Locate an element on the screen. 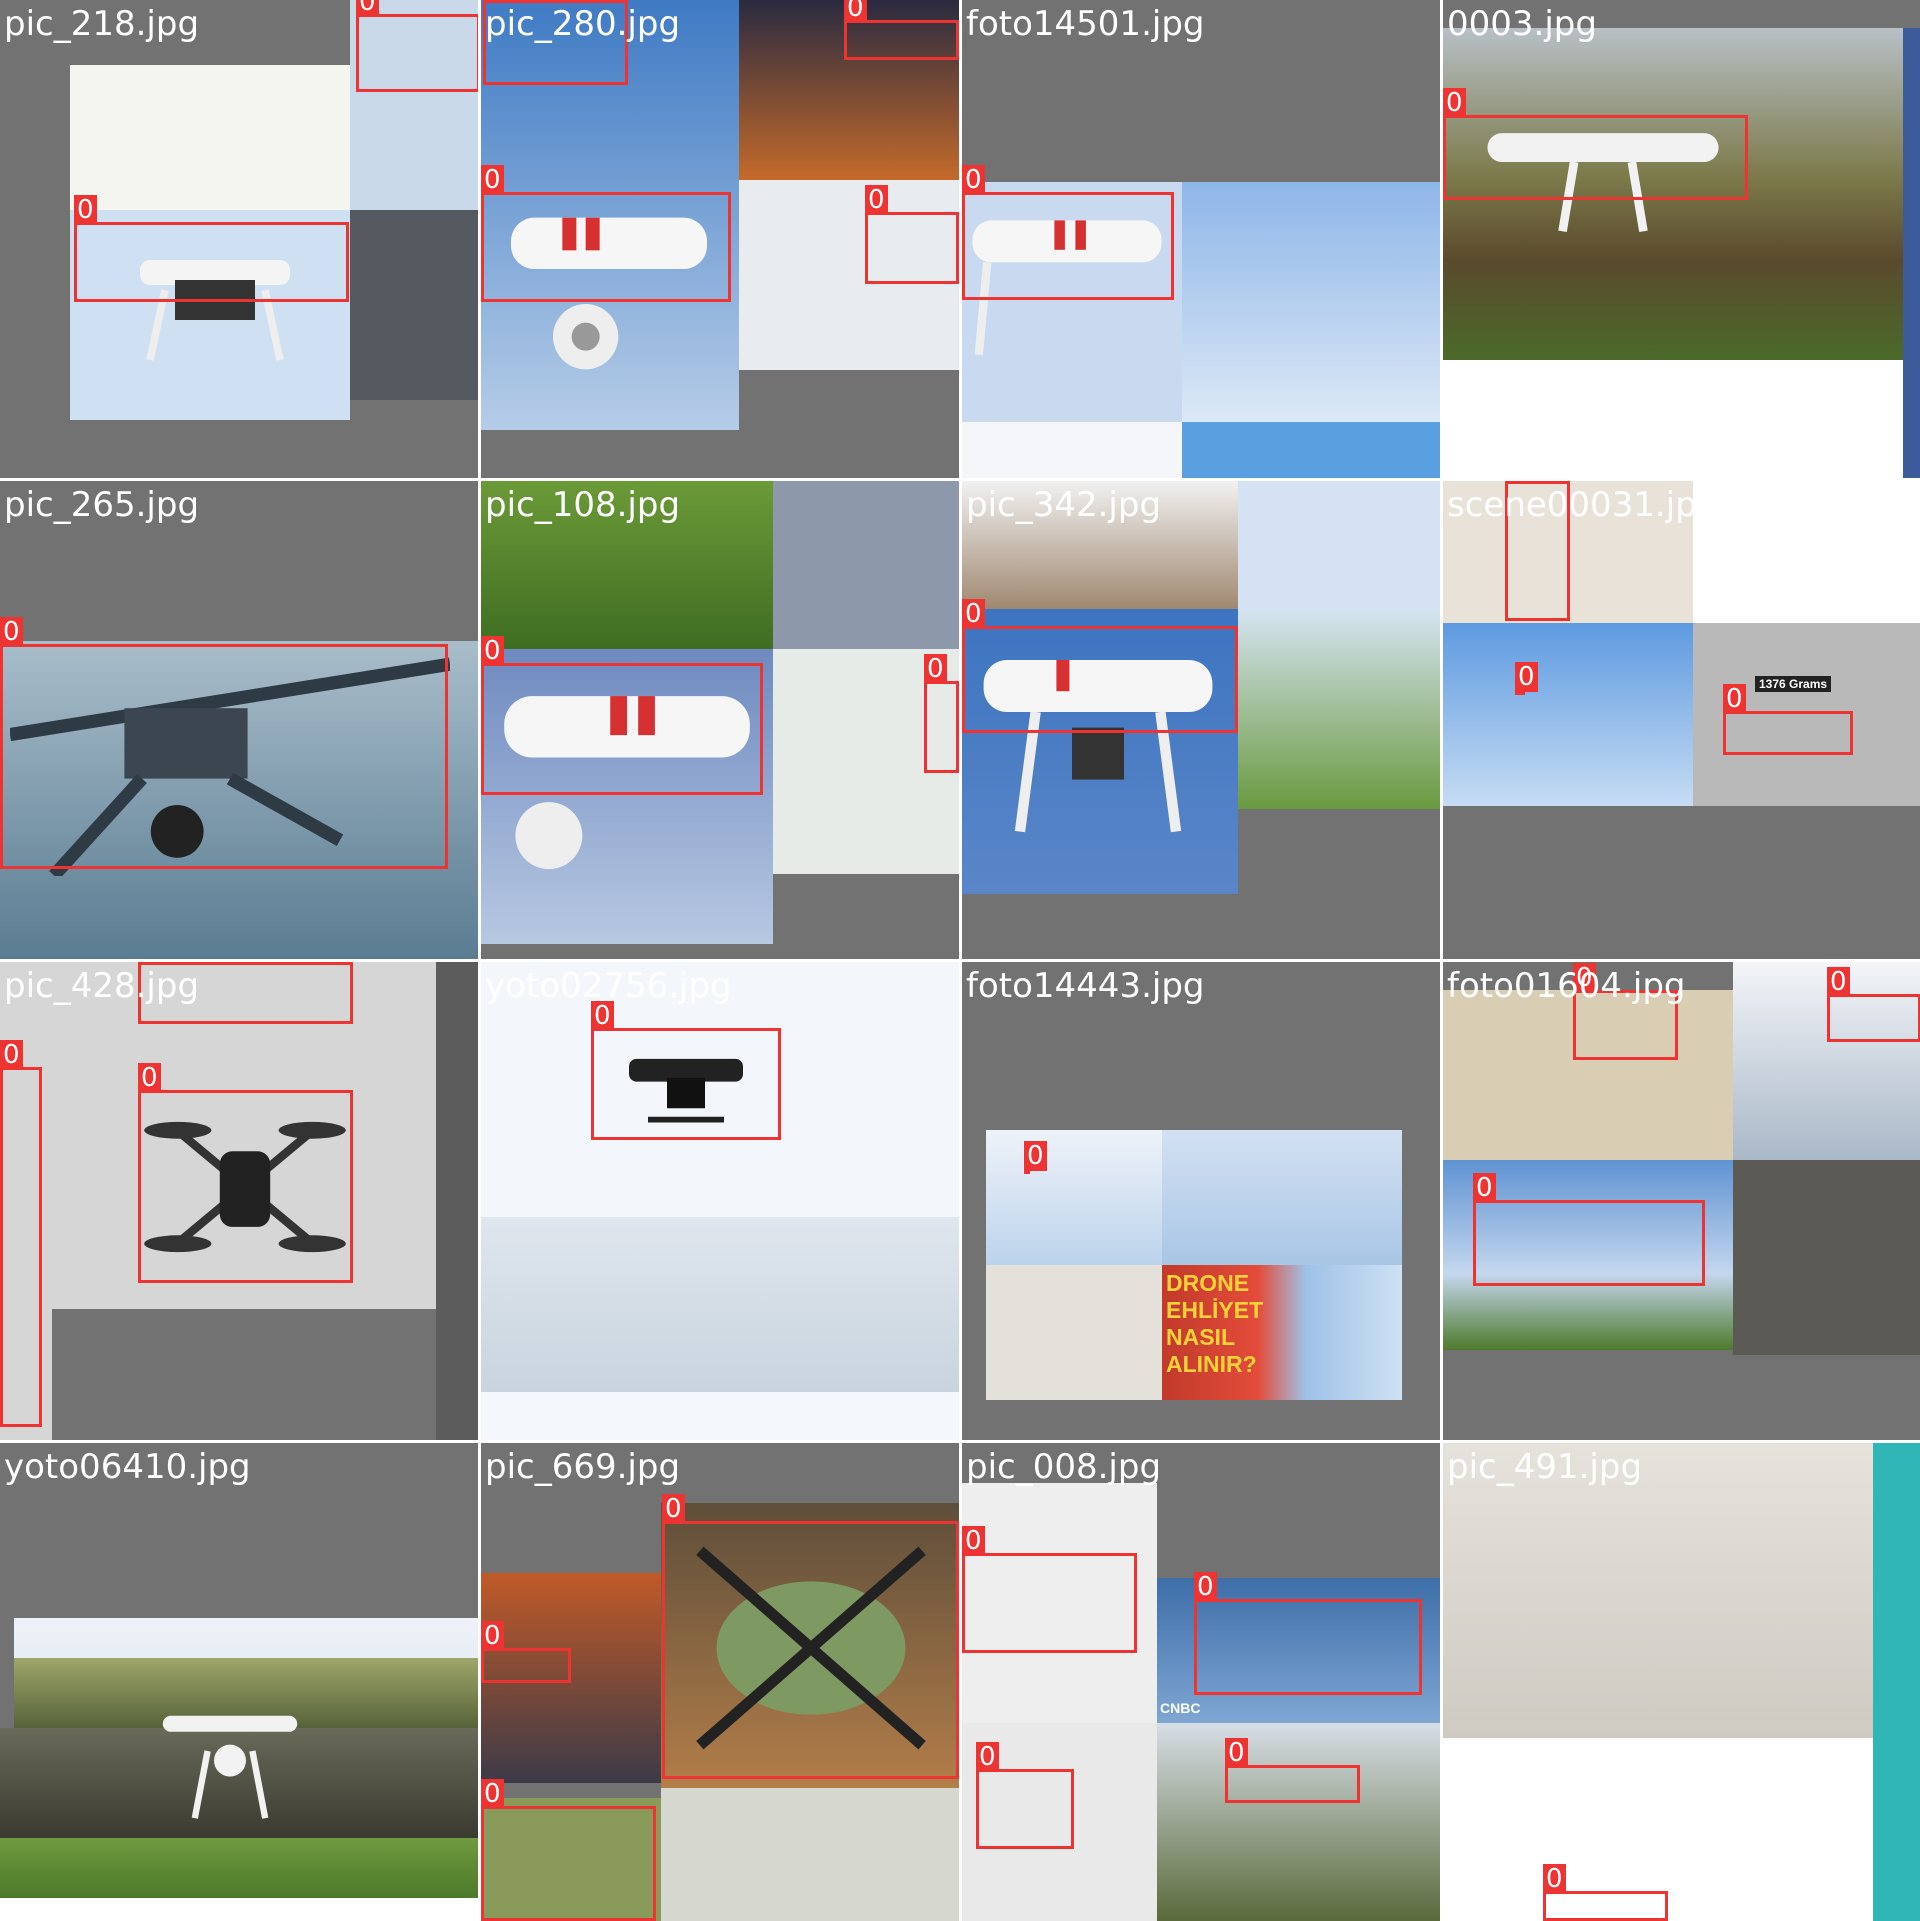 The height and width of the screenshot is (1921, 1920). tile-pic-428: 0 0 0 pic_428.jpg is located at coordinates (239, 1201).